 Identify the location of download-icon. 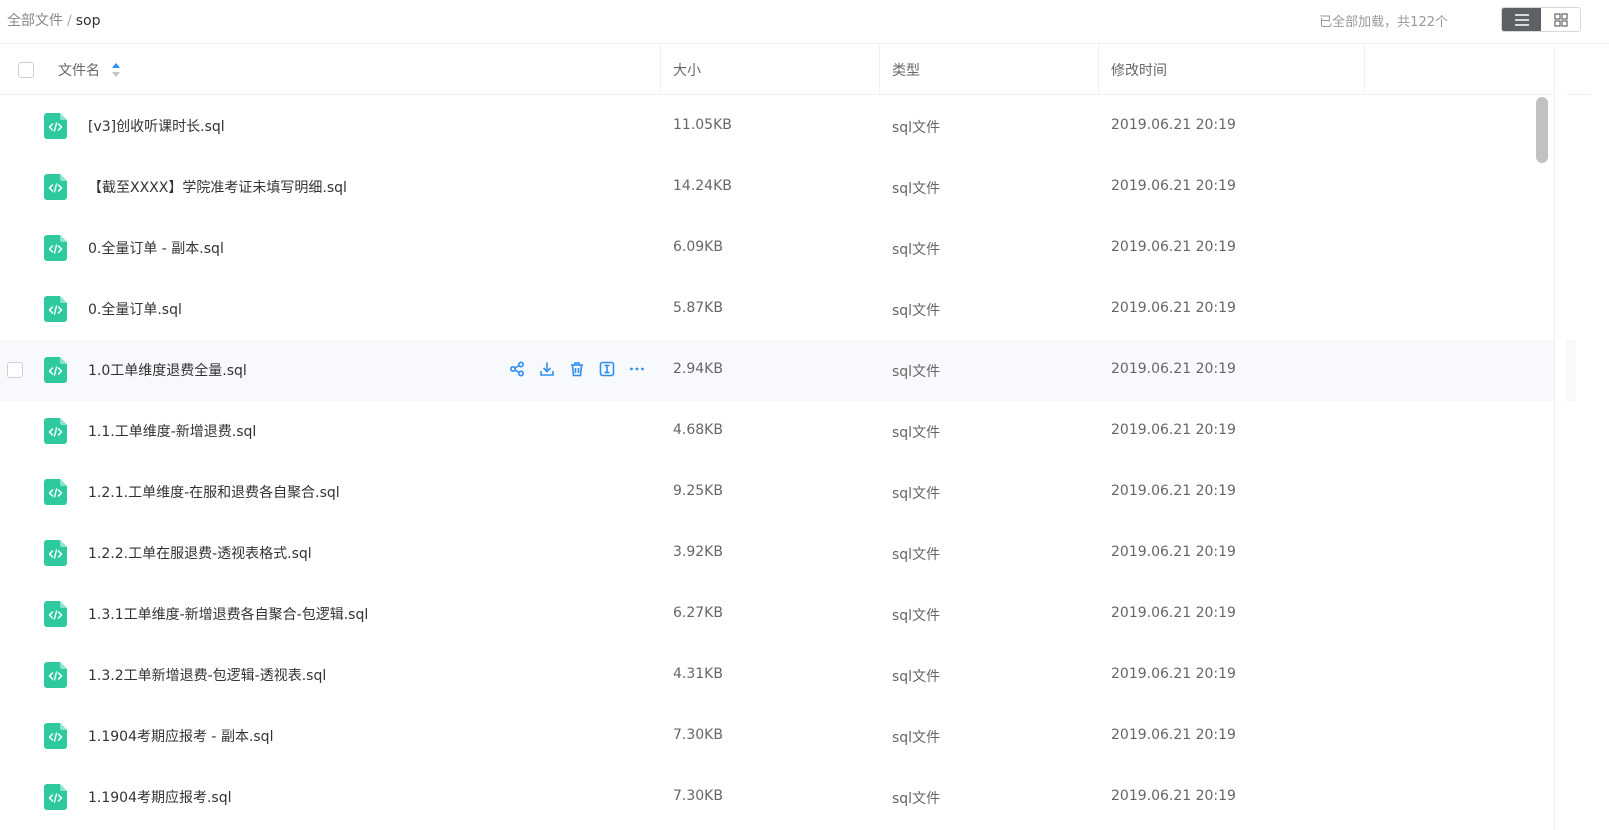
(547, 369).